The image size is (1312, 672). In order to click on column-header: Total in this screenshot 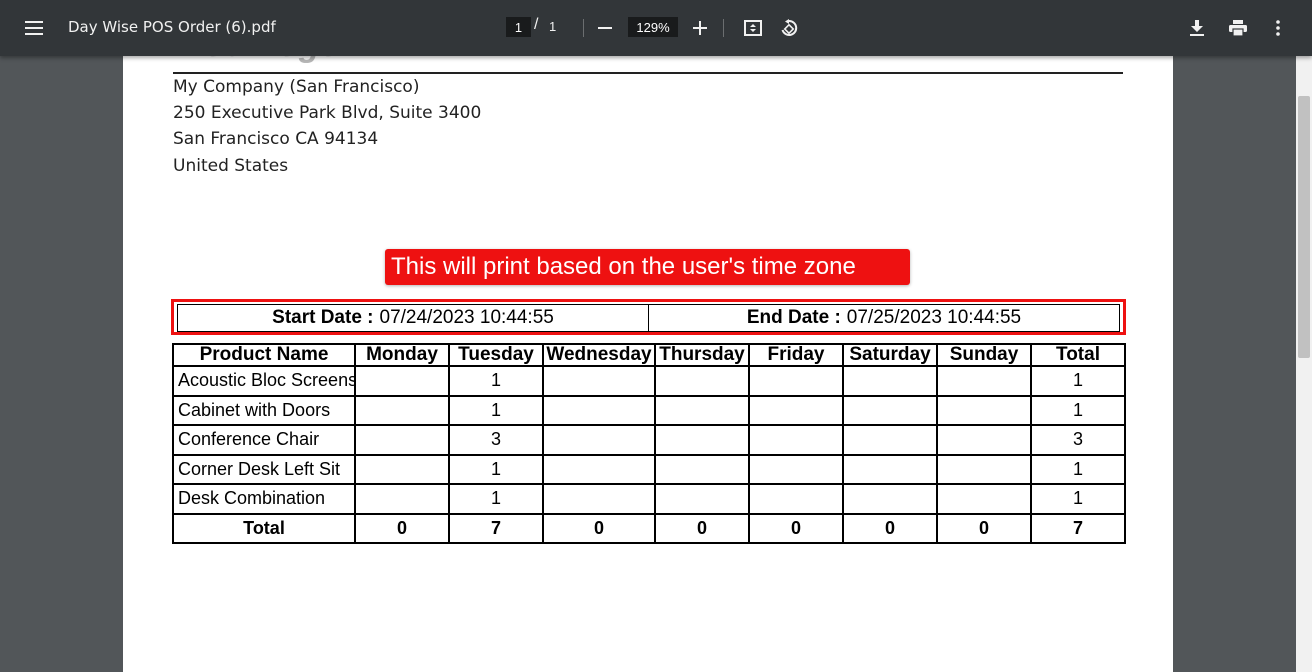, I will do `click(1078, 355)`.